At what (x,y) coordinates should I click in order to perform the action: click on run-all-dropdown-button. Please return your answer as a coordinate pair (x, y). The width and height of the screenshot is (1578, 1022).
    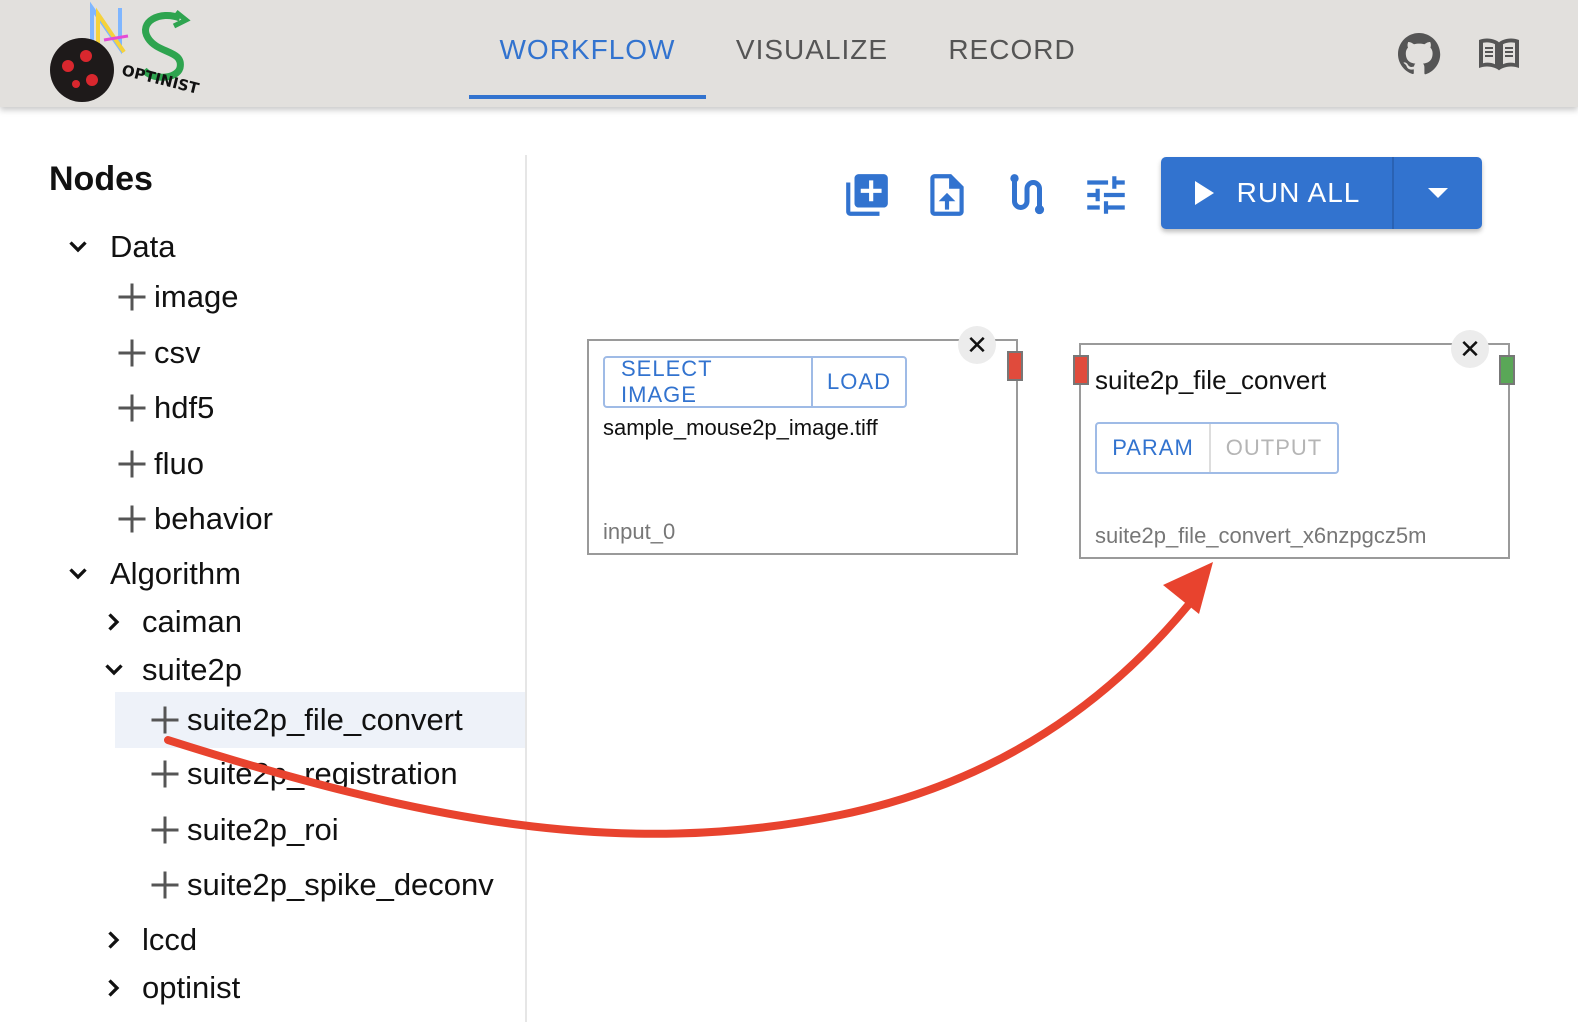
    Looking at the image, I should click on (1438, 193).